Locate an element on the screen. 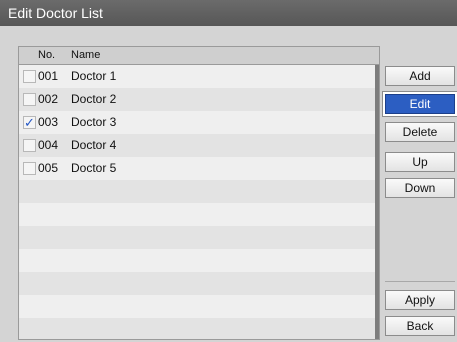 This screenshot has height=342, width=457. row-no: 003 is located at coordinates (48, 122).